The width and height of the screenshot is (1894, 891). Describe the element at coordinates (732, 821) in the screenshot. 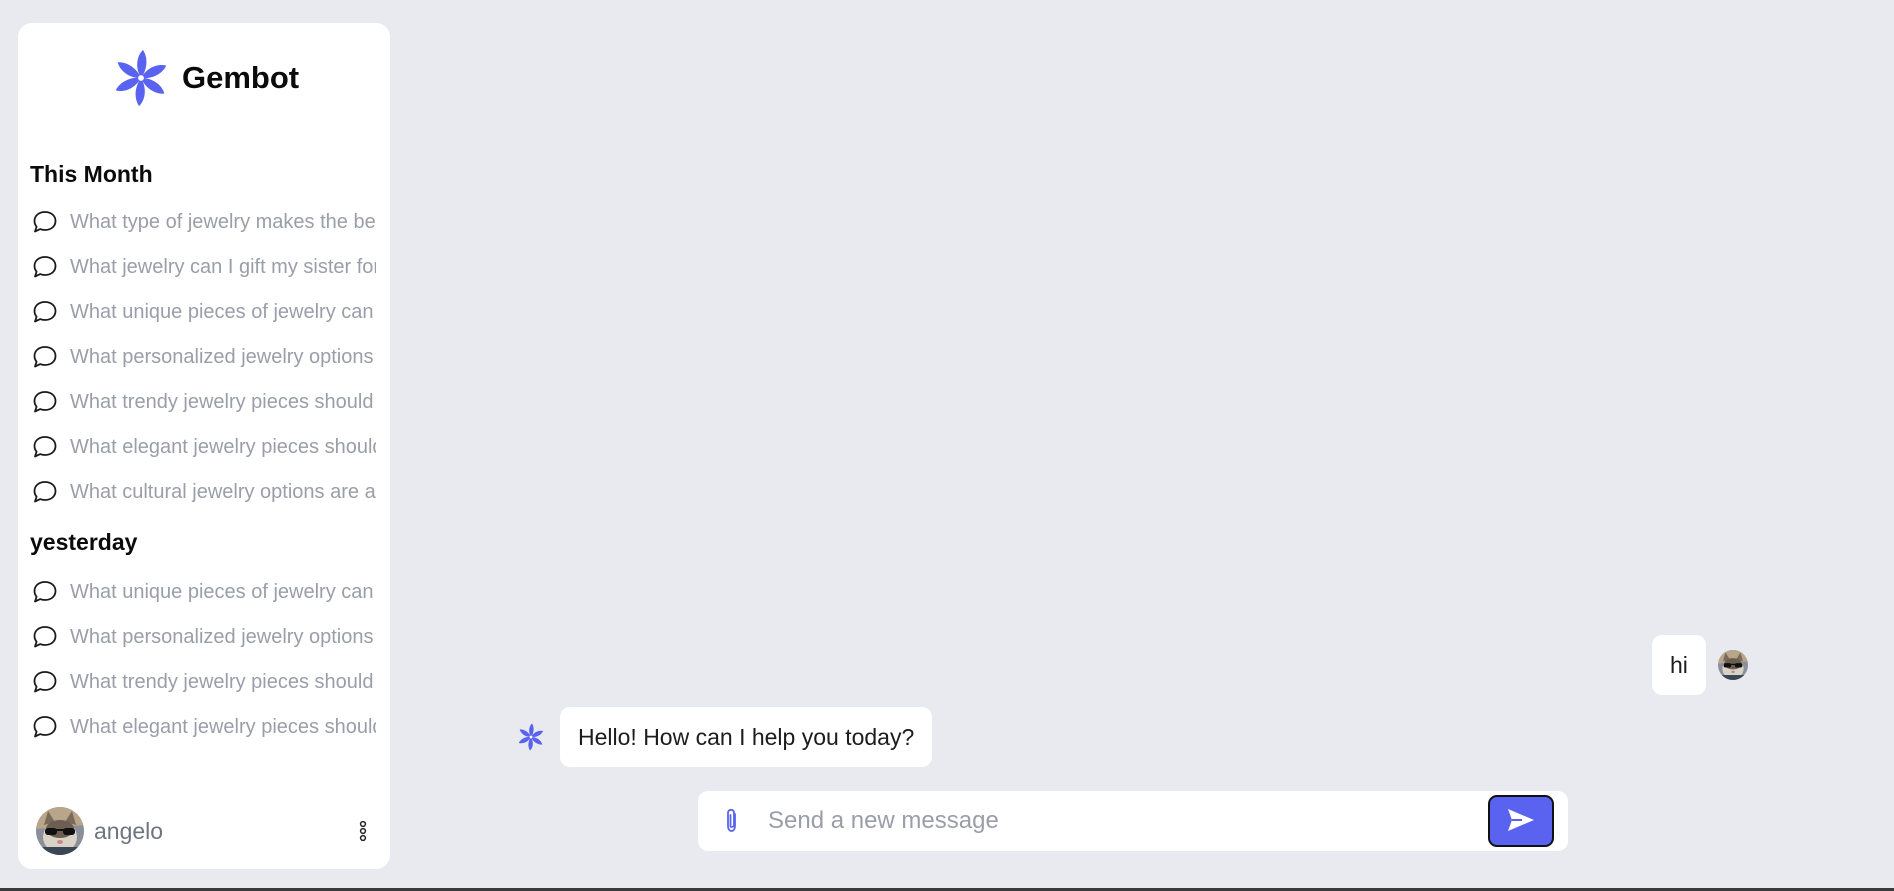

I see `paperclip-icon` at that location.